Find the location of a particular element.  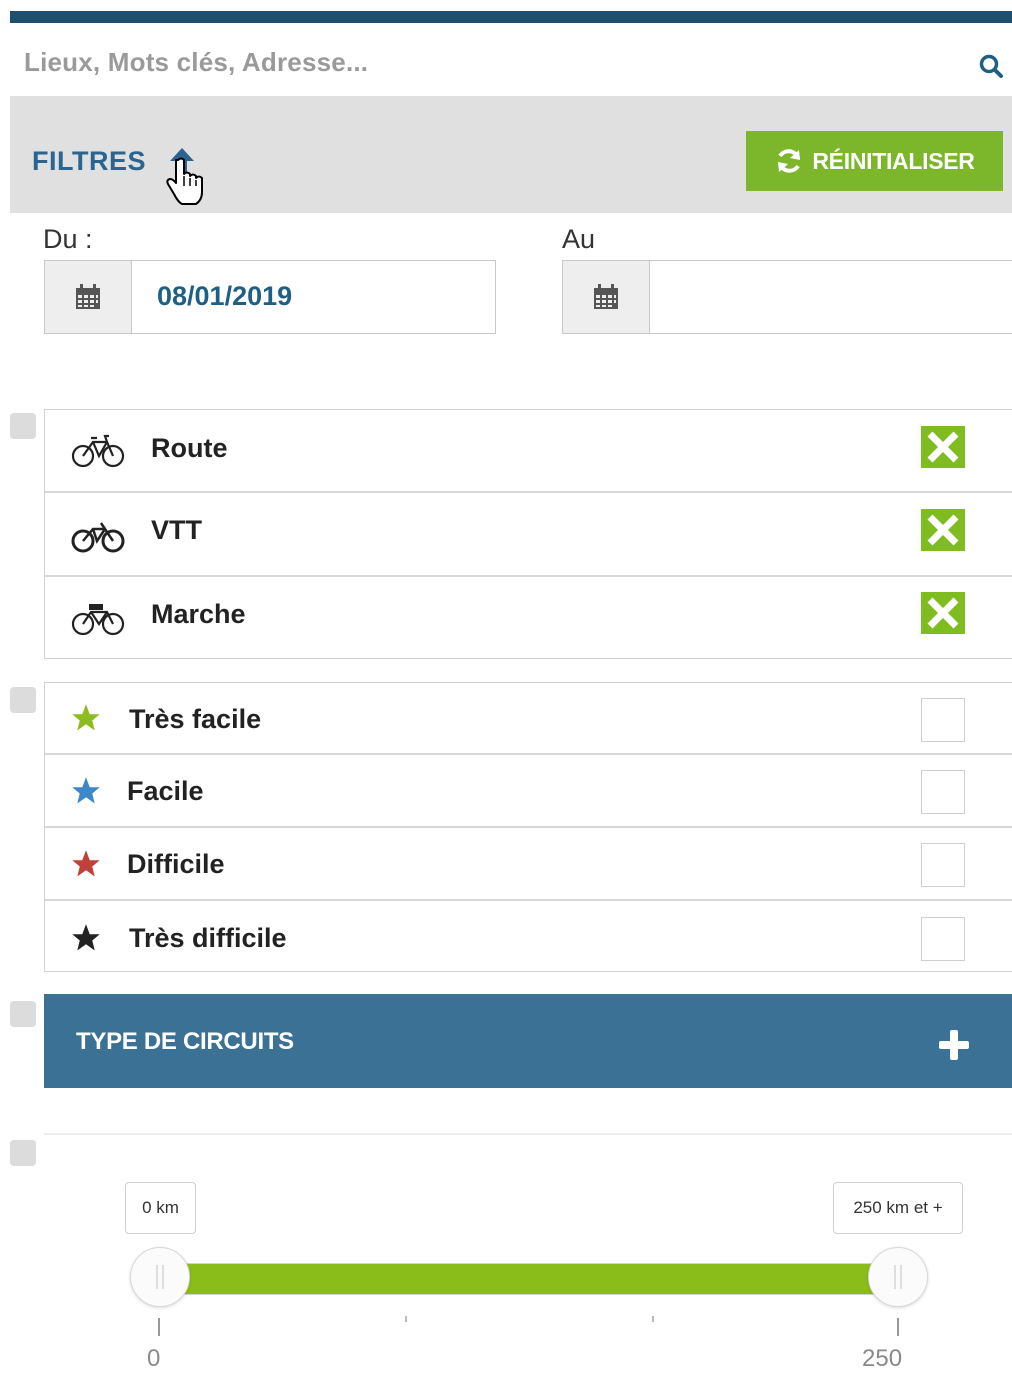

reset-label: RÉINITIALISER is located at coordinates (893, 160).